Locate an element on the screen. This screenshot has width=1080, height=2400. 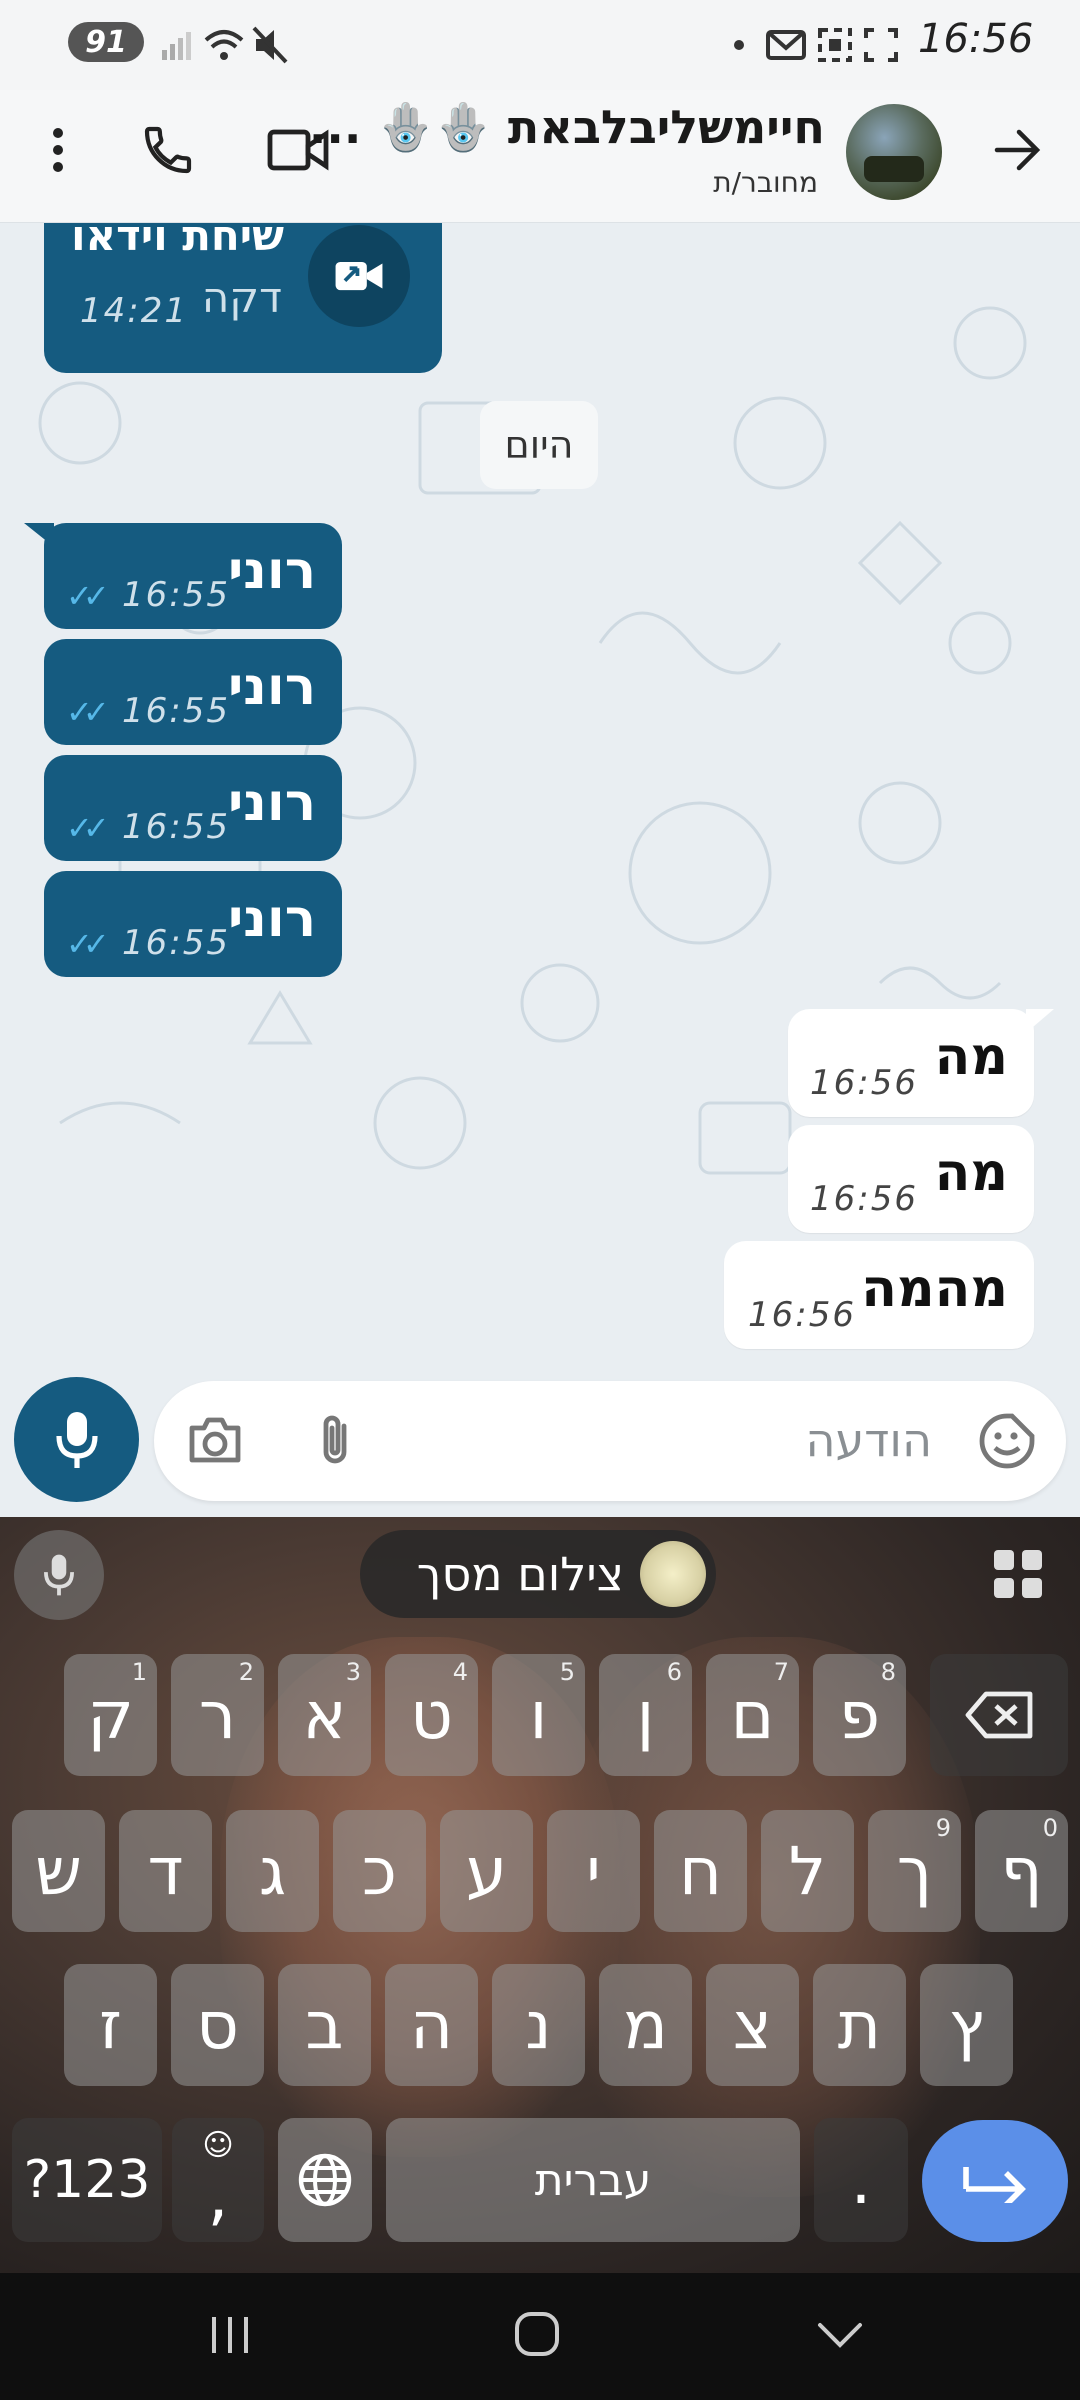
key-label: ע is located at coordinates (486, 1871).